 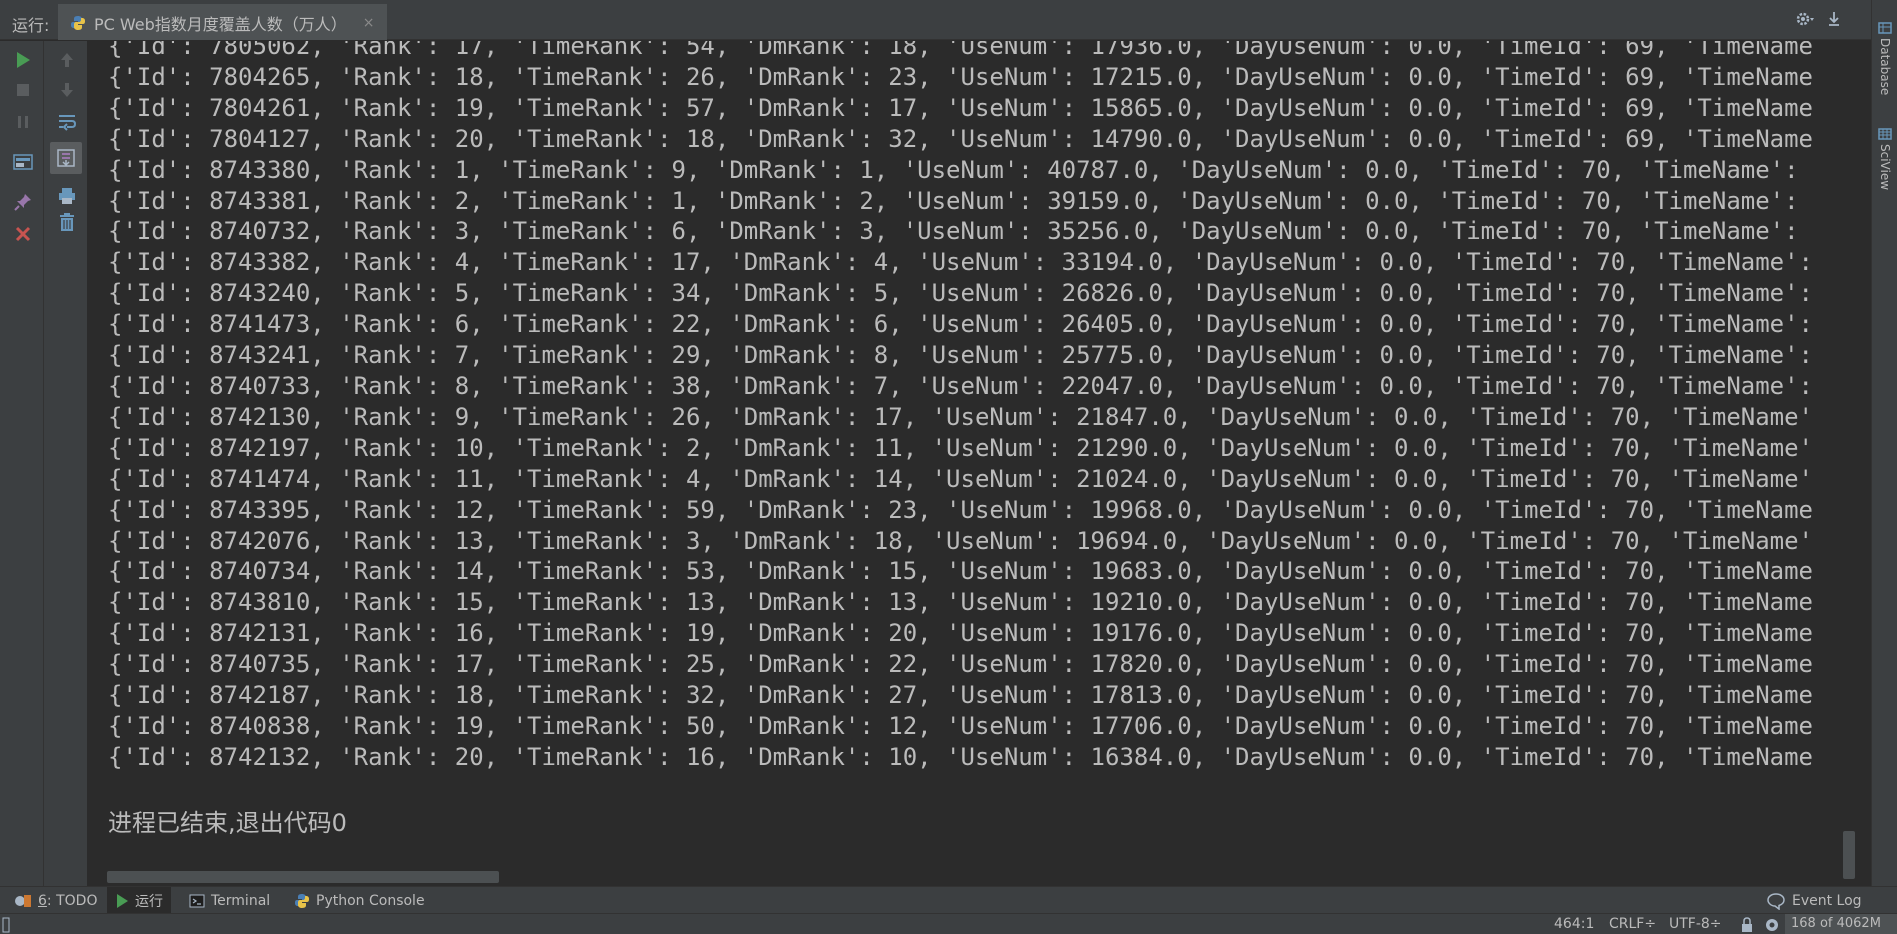 I want to click on run-config-title: PC Web指数月度覆盖人数（万人）, so click(x=220, y=24).